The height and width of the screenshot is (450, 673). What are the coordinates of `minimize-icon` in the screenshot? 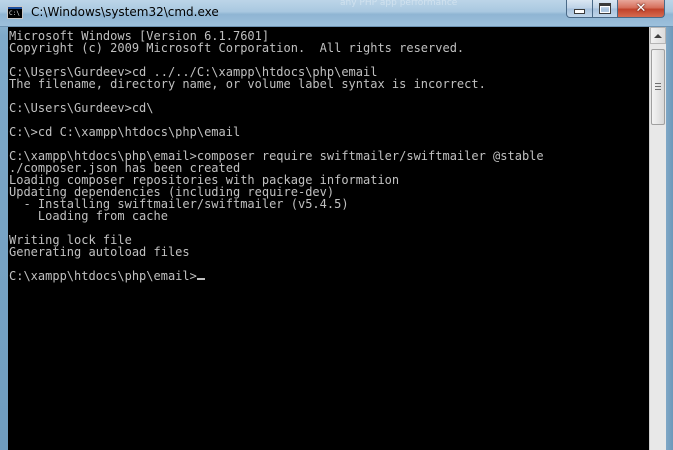 It's located at (579, 11).